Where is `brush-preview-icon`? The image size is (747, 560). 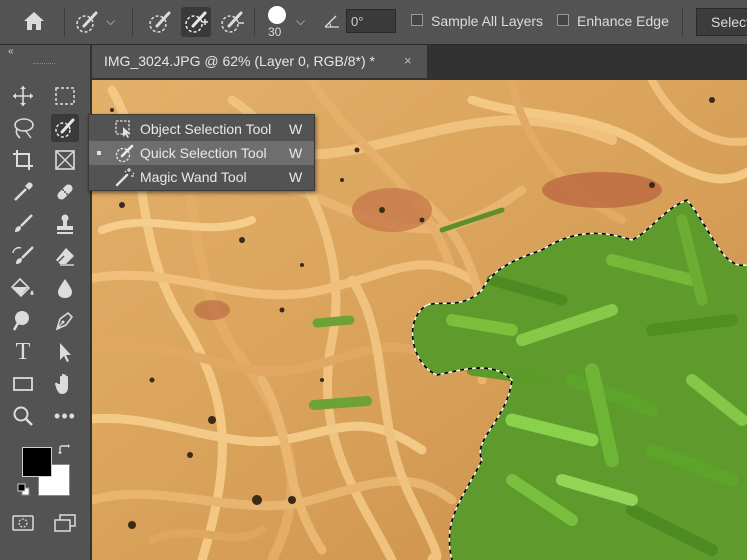 brush-preview-icon is located at coordinates (277, 15).